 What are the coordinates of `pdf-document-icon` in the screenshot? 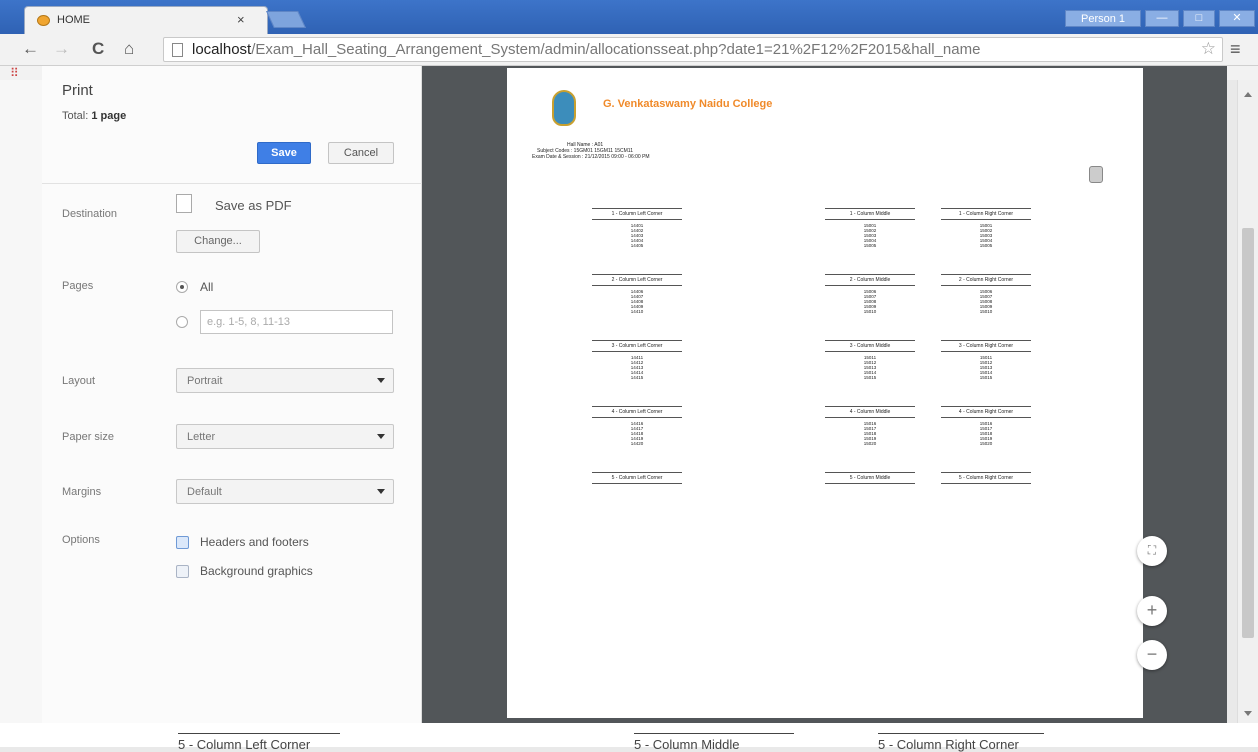 It's located at (184, 203).